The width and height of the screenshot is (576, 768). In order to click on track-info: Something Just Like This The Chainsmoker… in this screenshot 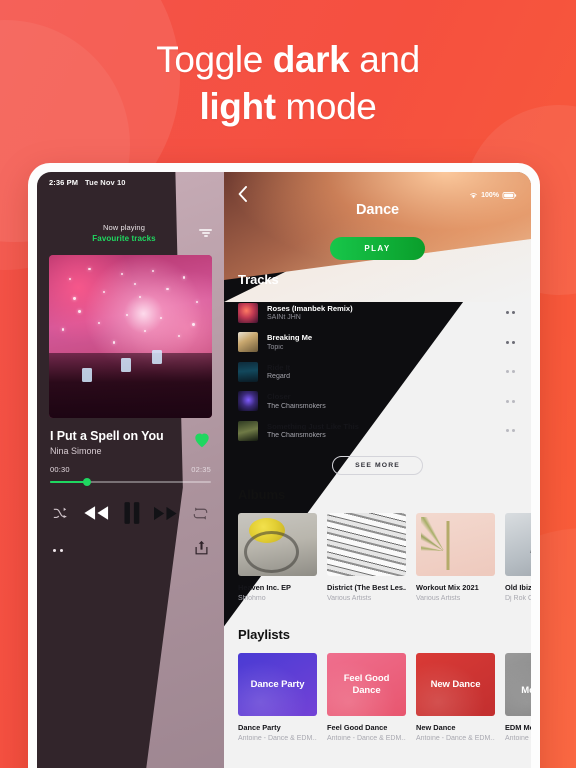, I will do `click(382, 431)`.